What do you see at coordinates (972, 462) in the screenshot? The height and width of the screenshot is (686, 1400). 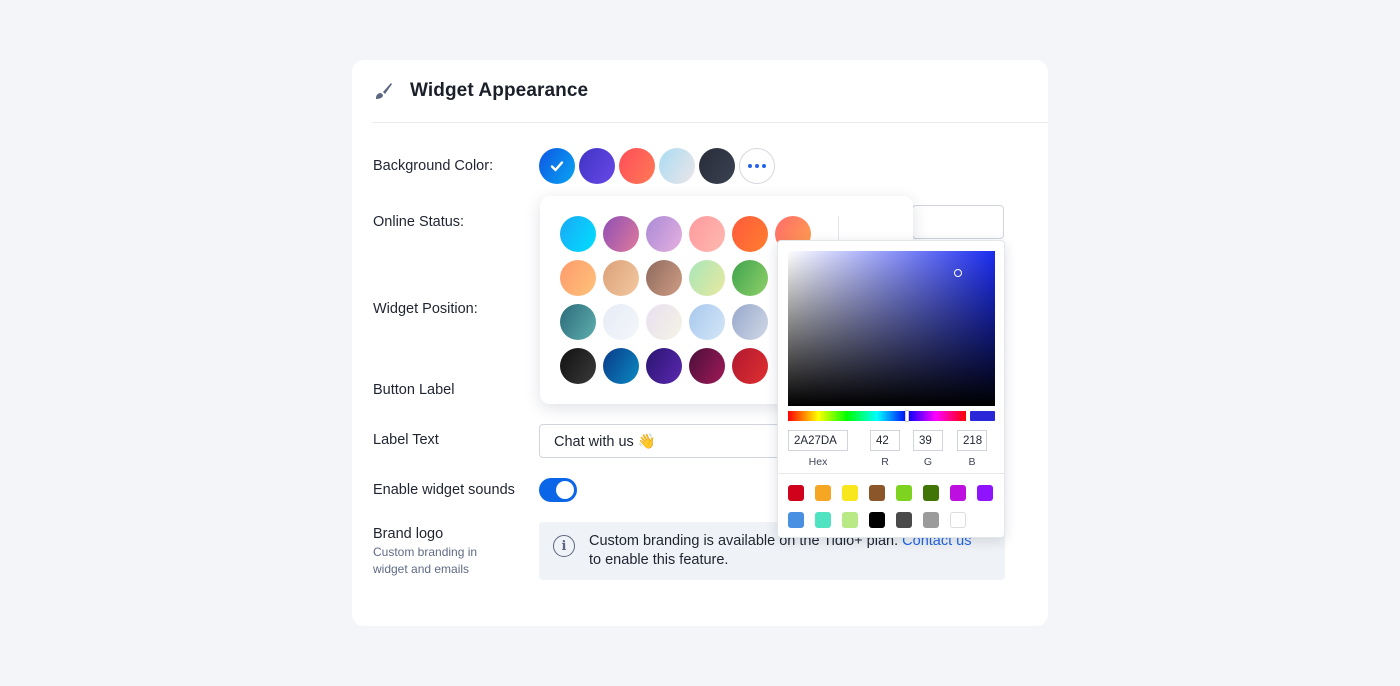 I see `b-label: B` at bounding box center [972, 462].